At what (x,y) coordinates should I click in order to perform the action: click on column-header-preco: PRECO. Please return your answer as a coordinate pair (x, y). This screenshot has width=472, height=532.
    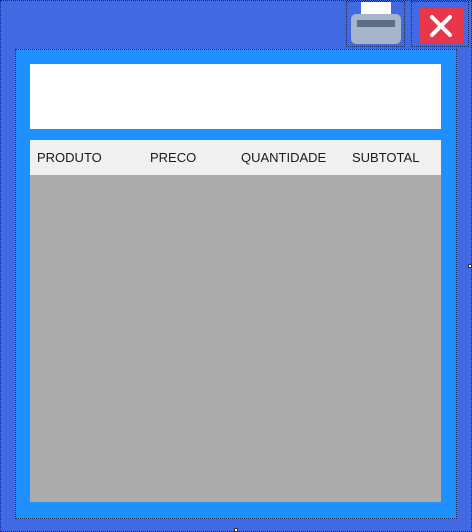
    Looking at the image, I should click on (173, 157).